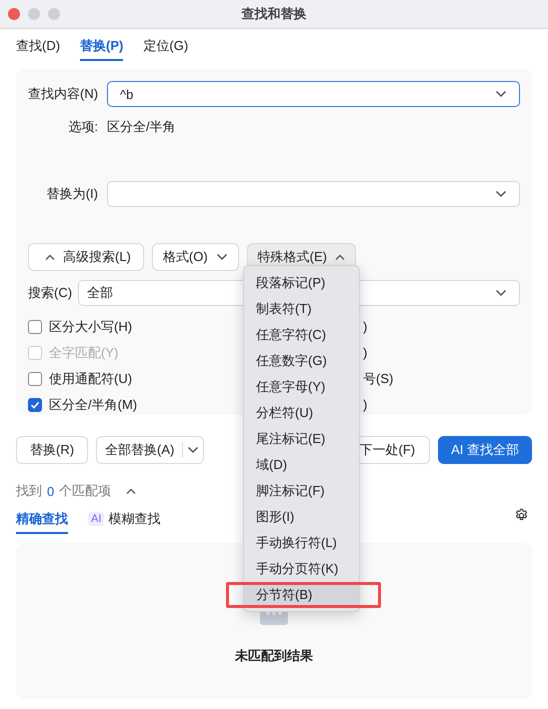 This screenshot has width=548, height=709. I want to click on checkbox-label: 使用通配符(U), so click(90, 379).